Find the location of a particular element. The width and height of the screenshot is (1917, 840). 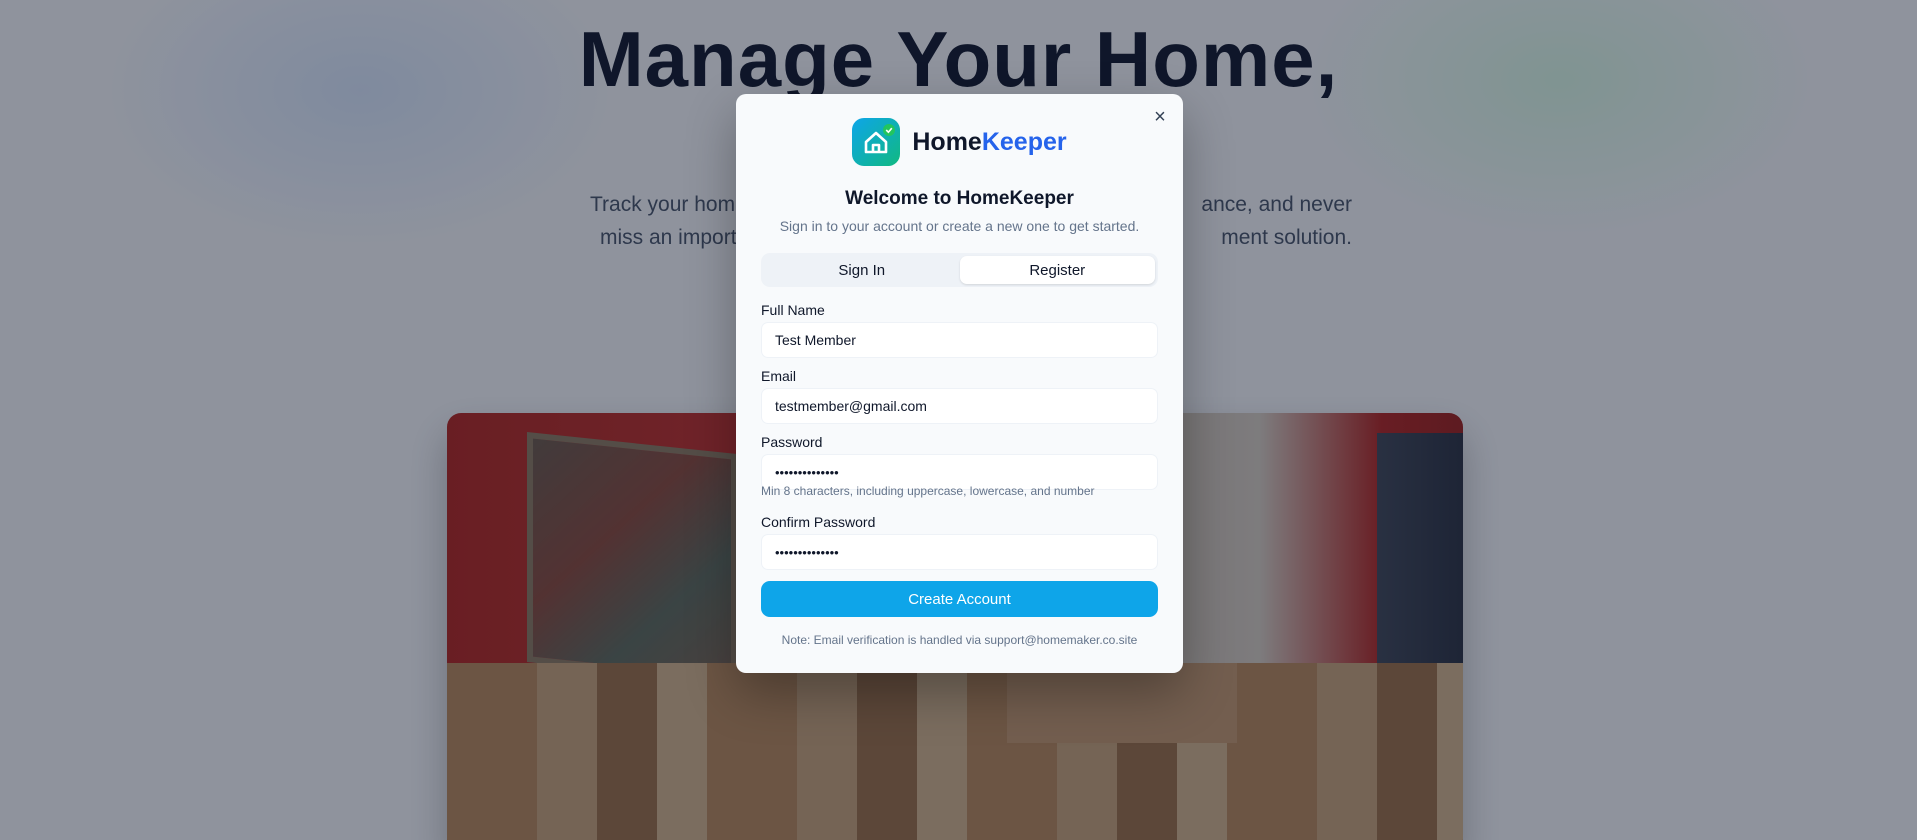

email-field: testmember@gmail.com is located at coordinates (959, 406).